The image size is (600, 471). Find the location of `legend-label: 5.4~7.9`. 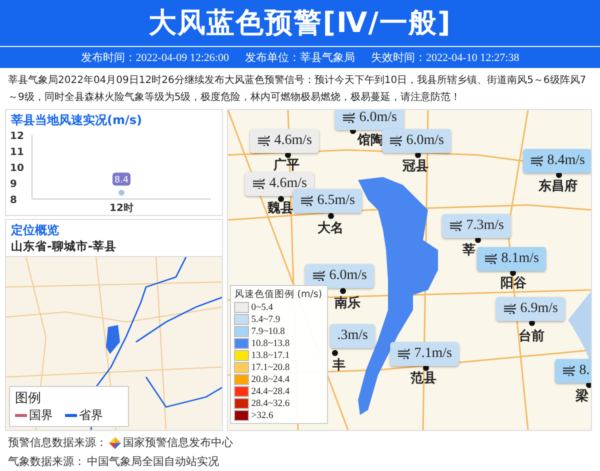

legend-label: 5.4~7.9 is located at coordinates (265, 319).